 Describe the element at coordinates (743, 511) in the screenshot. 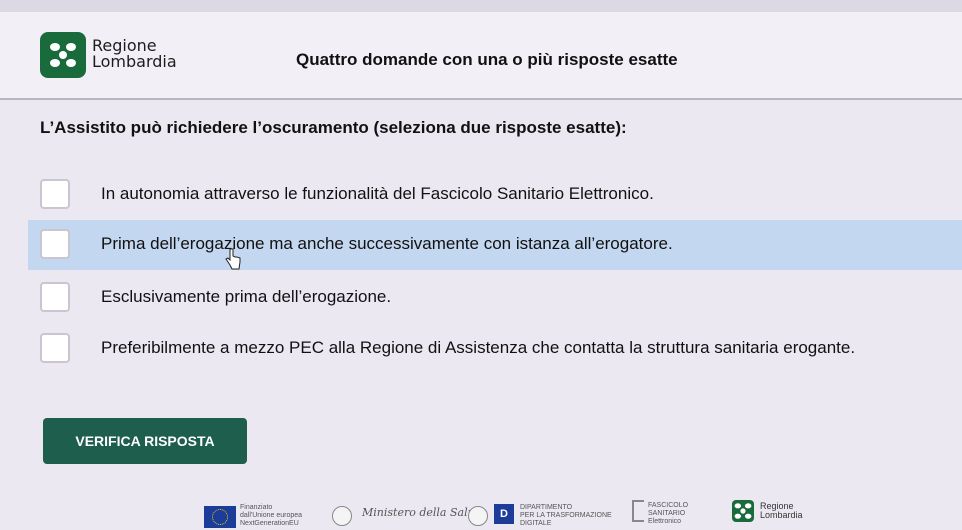

I see `regione-lombardia-small-logo-icon` at that location.